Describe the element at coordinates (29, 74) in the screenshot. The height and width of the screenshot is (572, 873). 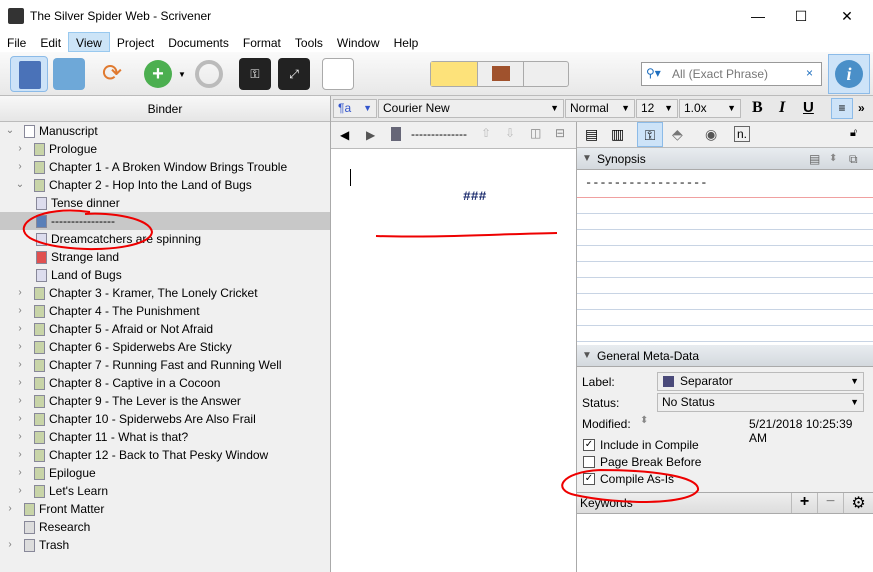
I see `binder-toggle-button` at that location.